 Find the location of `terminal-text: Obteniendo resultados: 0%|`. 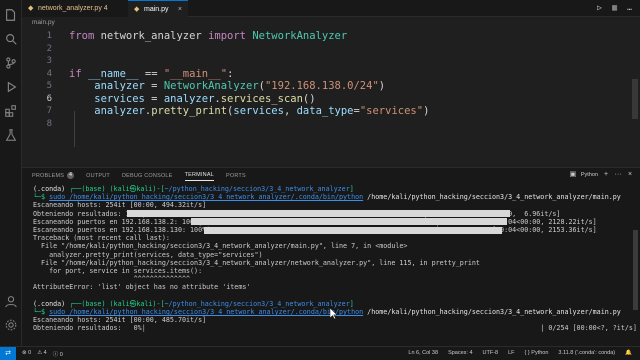

terminal-text: Obteniendo resultados: 0%| is located at coordinates (89, 328).